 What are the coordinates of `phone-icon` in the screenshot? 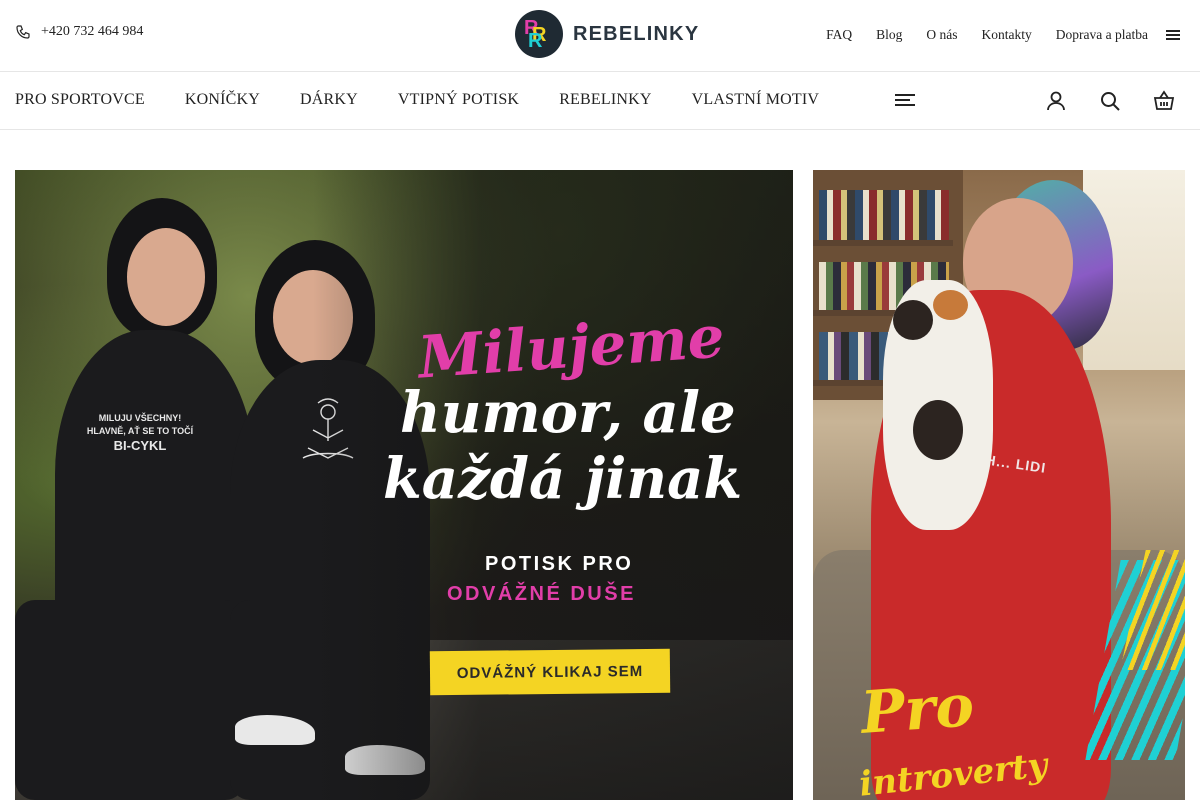 It's located at (23, 32).